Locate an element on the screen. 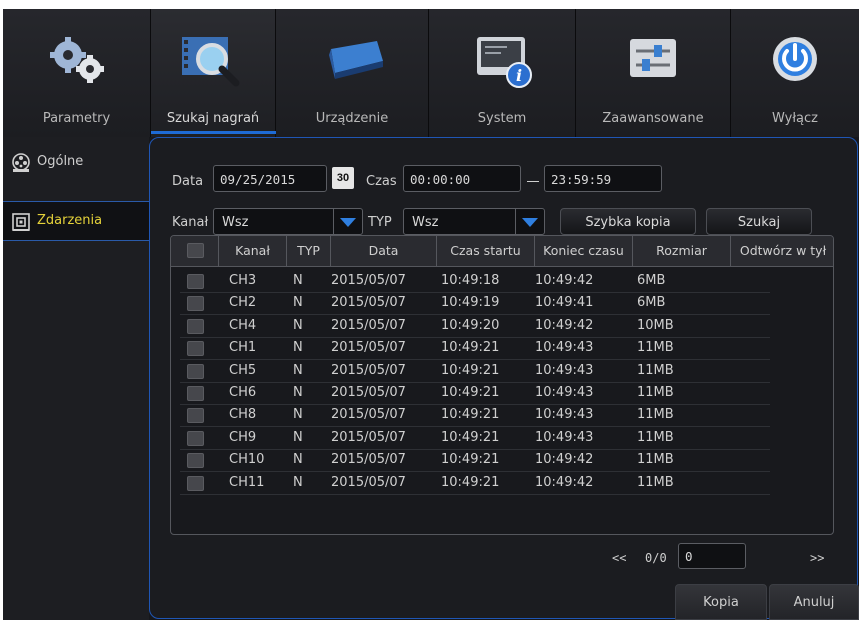 The width and height of the screenshot is (862, 623). select-all-checkbox is located at coordinates (195, 250).